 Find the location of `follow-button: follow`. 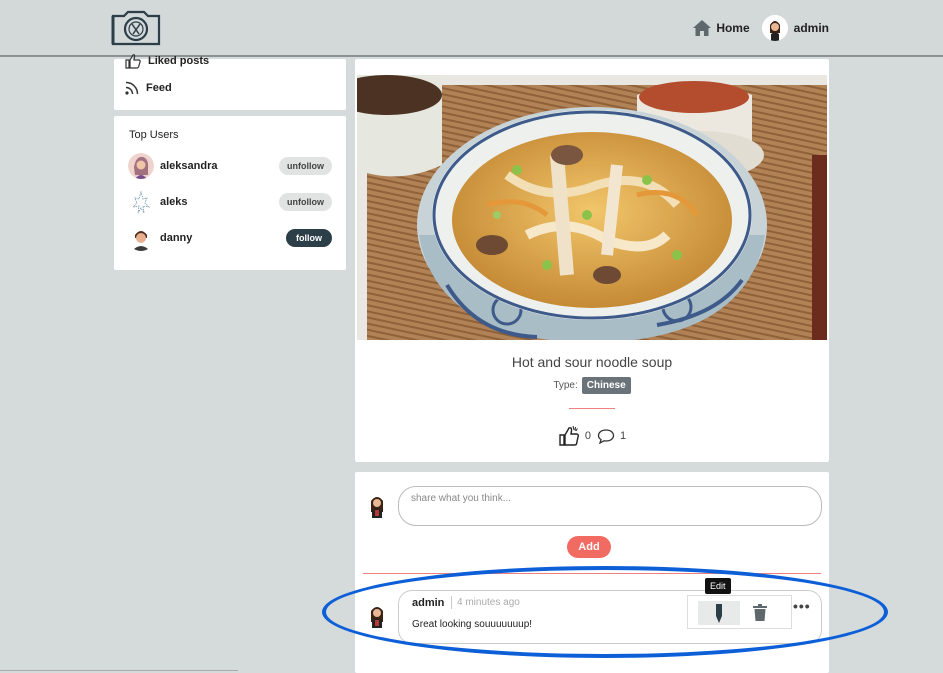

follow-button: follow is located at coordinates (309, 238).